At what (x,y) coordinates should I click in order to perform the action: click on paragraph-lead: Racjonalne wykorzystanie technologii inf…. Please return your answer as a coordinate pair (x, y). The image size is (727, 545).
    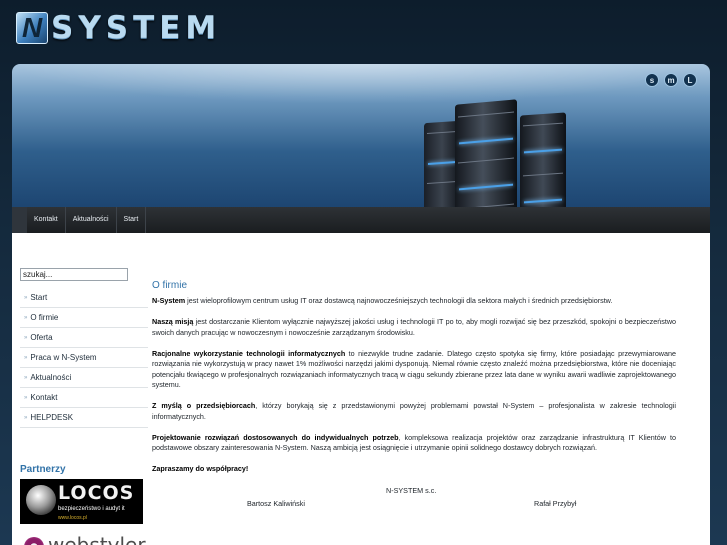
    Looking at the image, I should click on (249, 353).